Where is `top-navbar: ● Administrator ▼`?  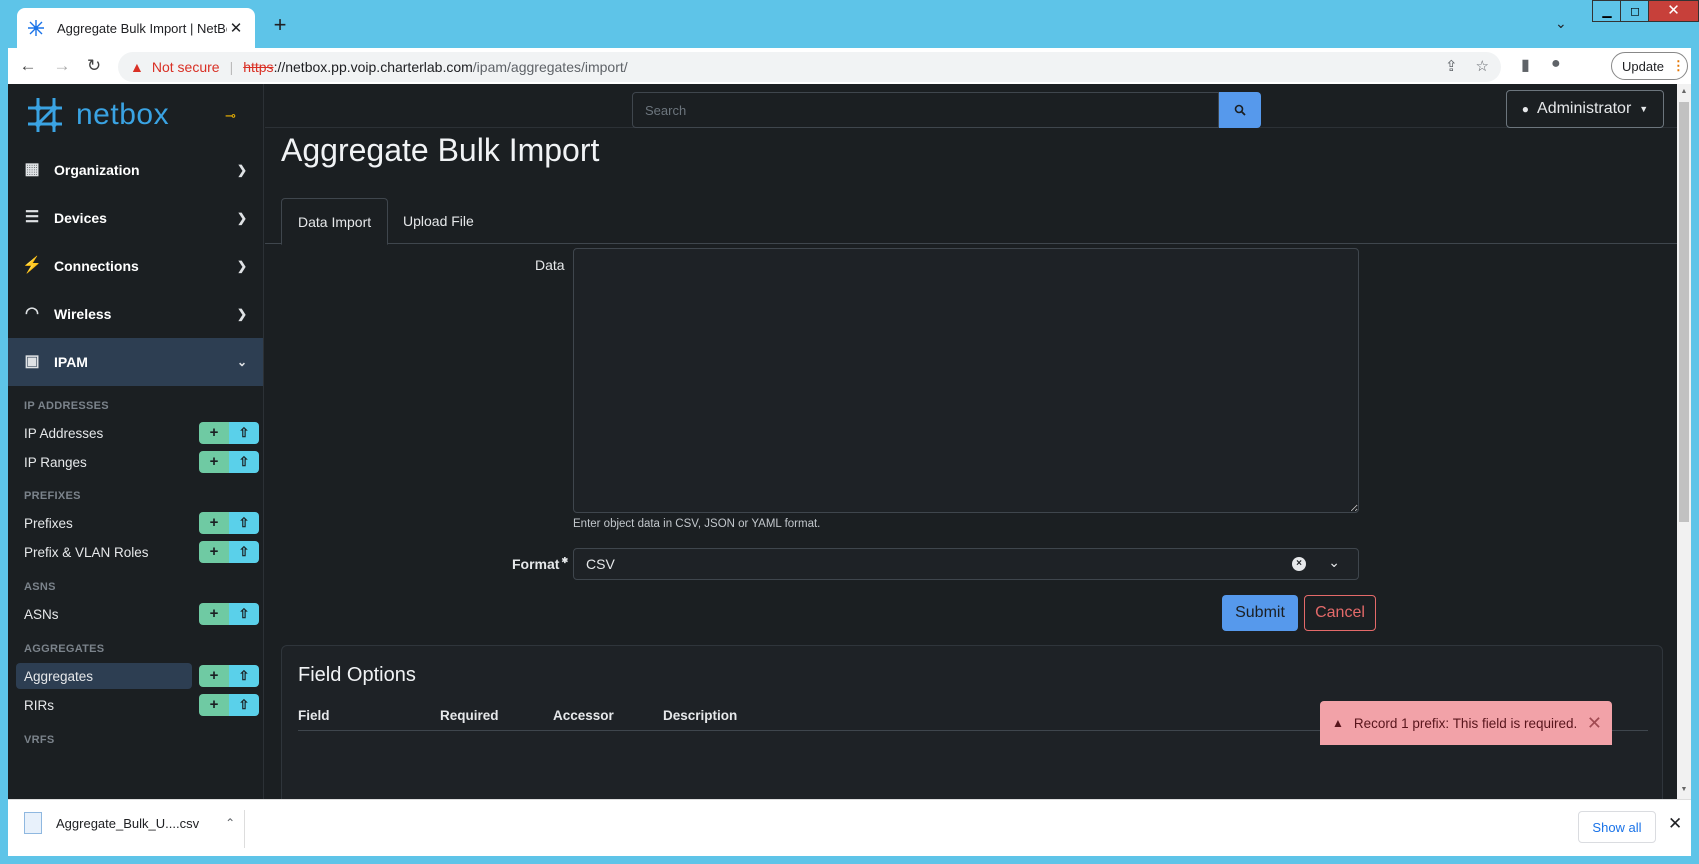 top-navbar: ● Administrator ▼ is located at coordinates (975, 106).